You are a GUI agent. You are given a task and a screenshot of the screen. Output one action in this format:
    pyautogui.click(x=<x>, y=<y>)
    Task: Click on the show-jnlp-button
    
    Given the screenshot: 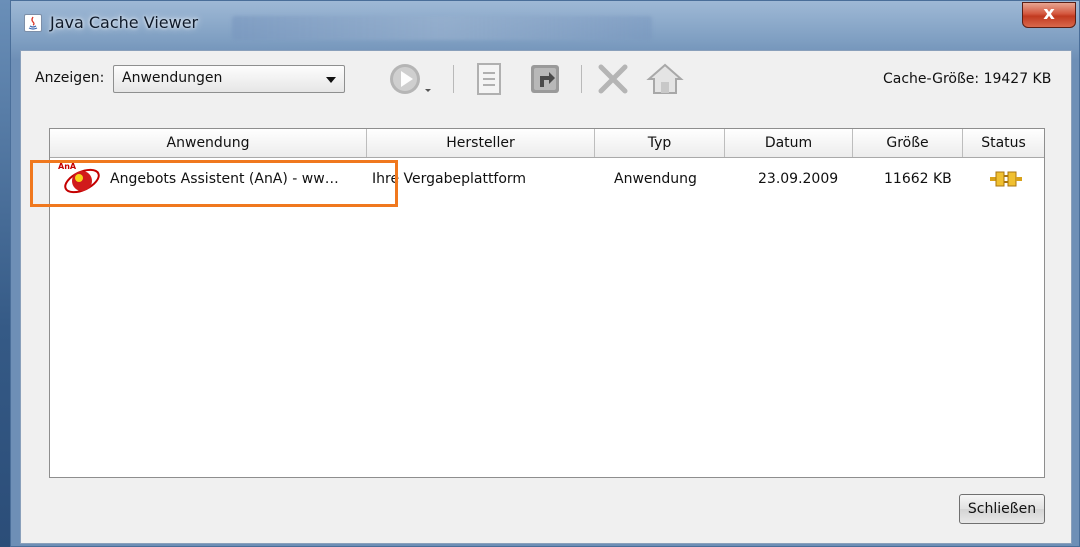 What is the action you would take?
    pyautogui.click(x=489, y=79)
    